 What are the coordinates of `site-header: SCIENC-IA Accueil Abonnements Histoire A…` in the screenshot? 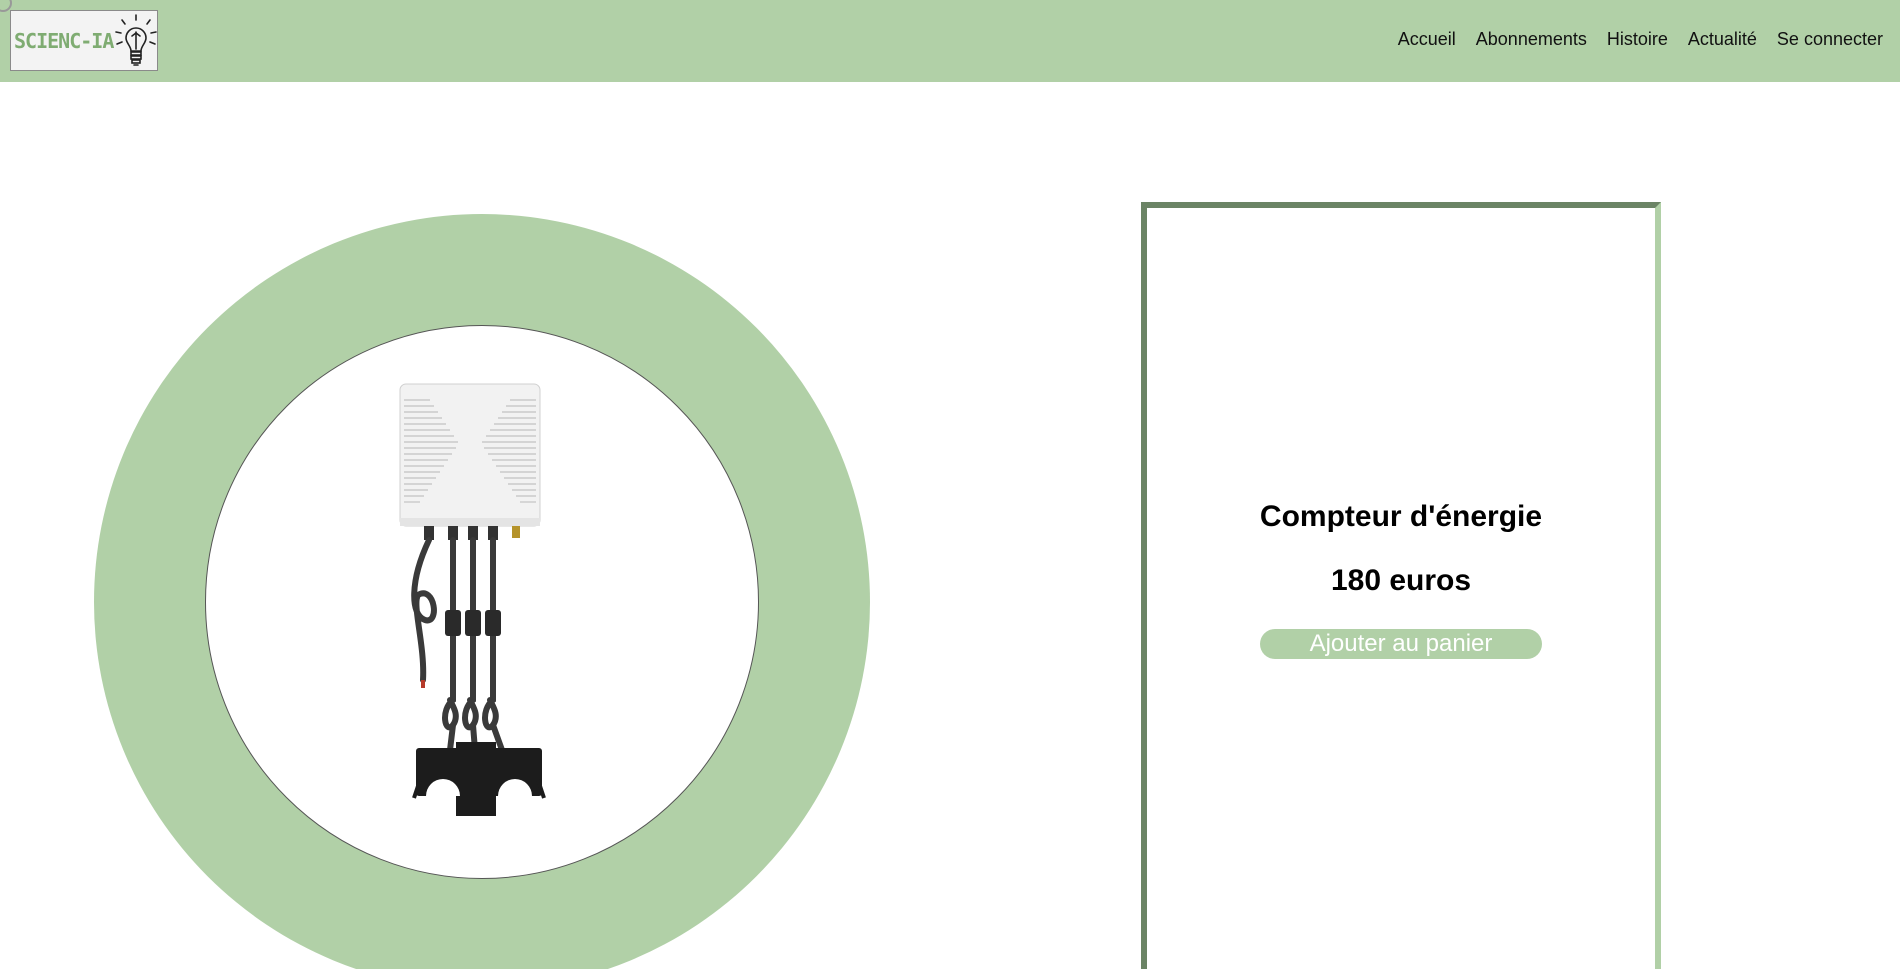 It's located at (950, 41).